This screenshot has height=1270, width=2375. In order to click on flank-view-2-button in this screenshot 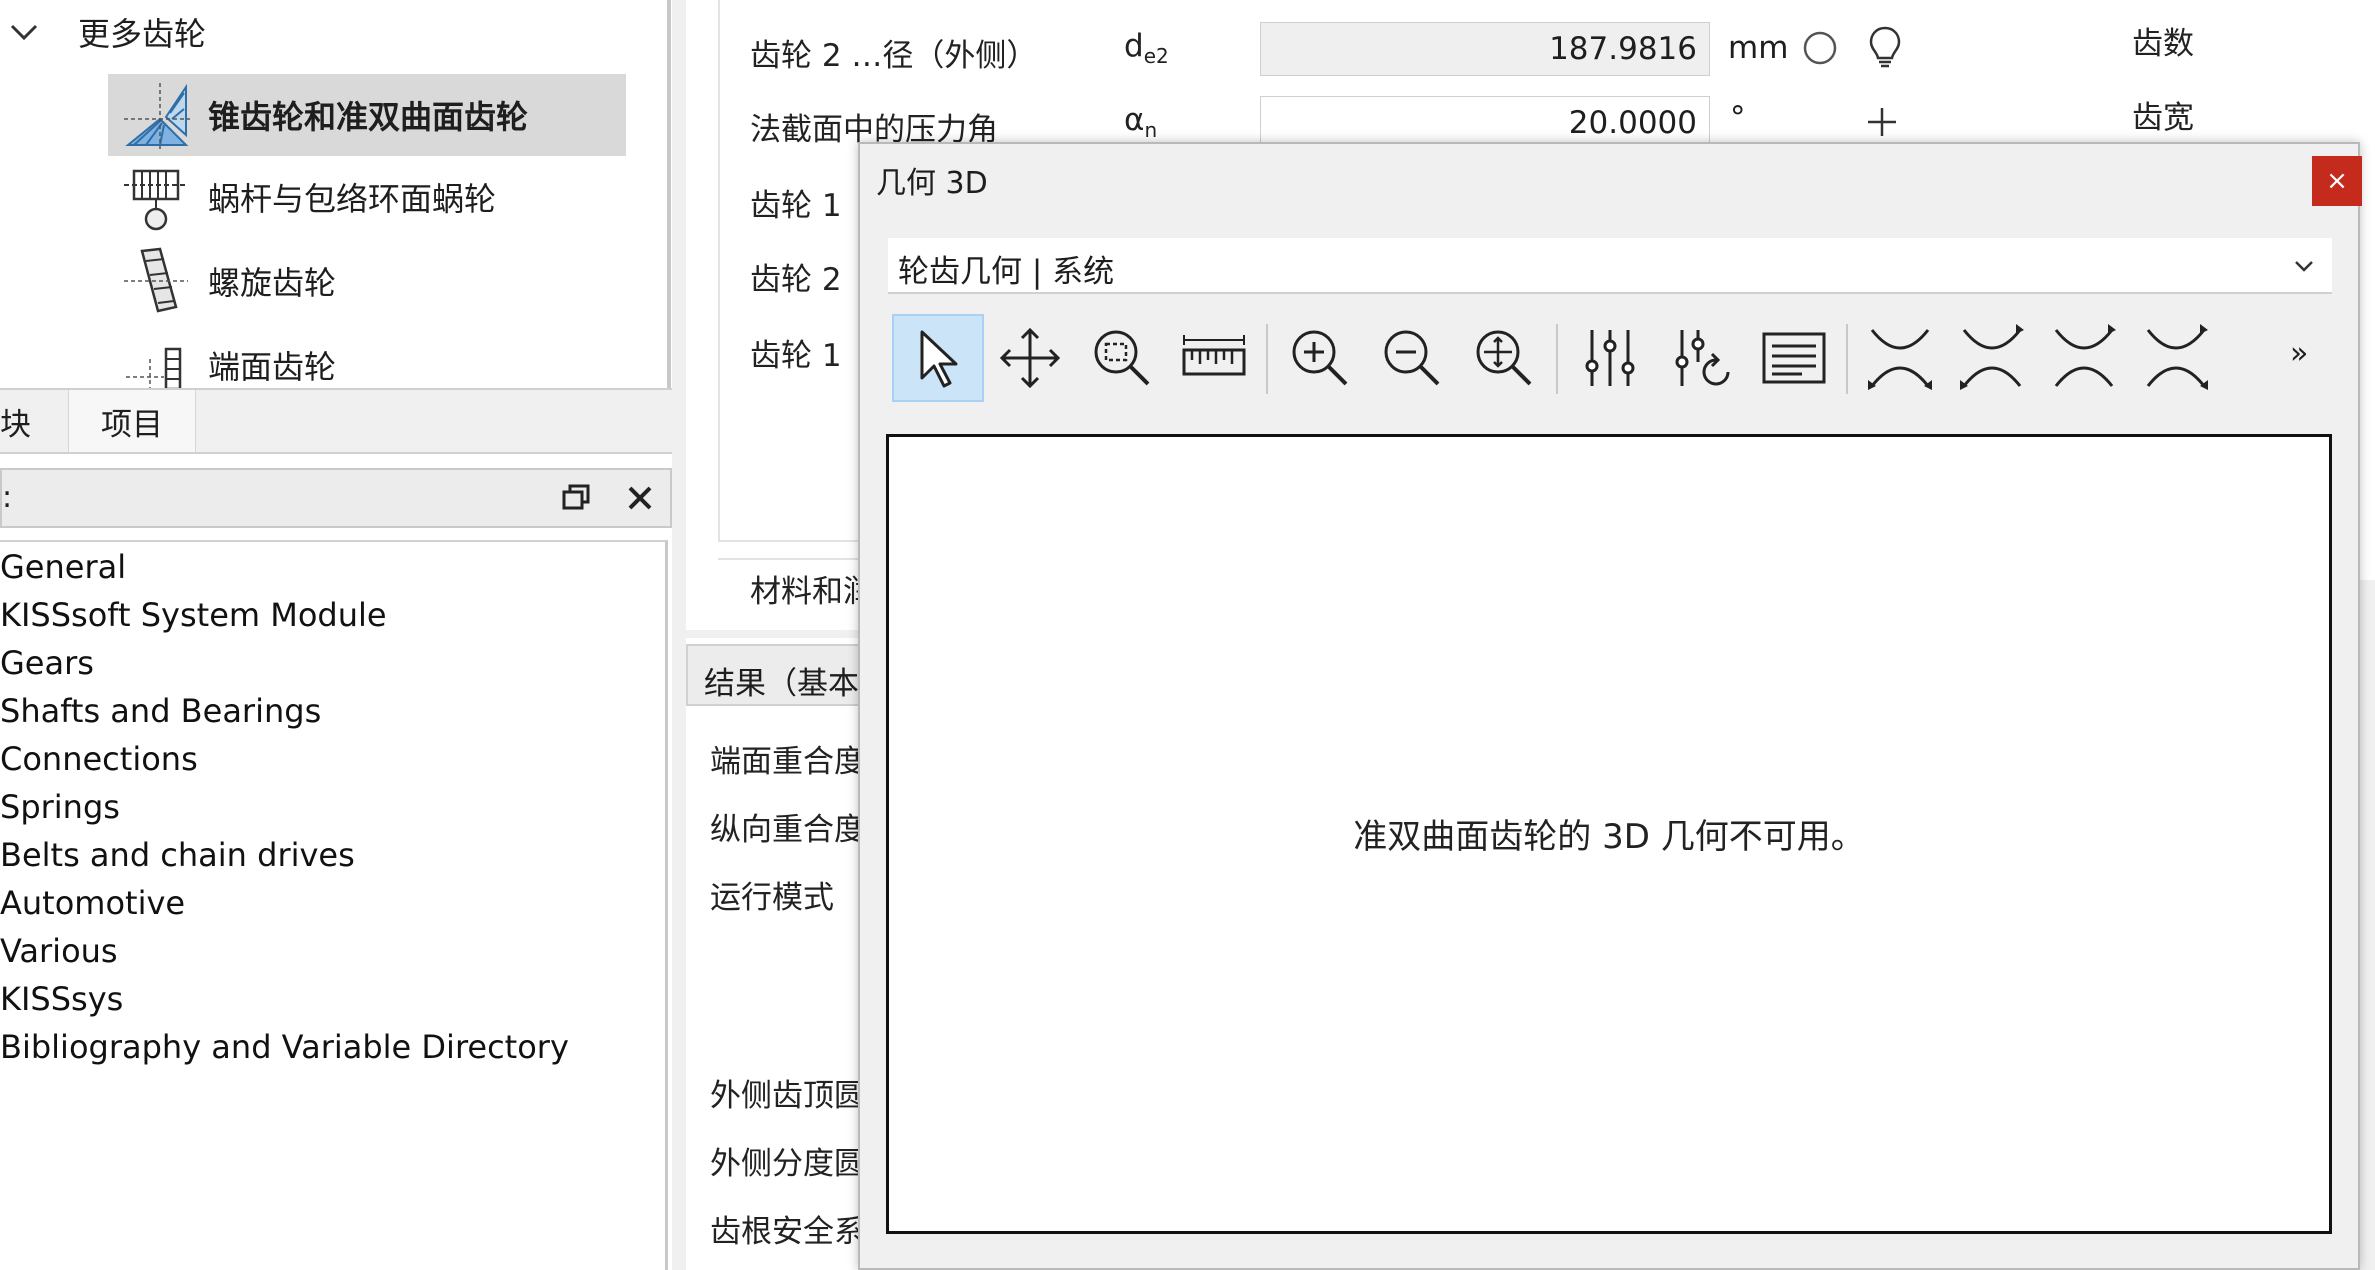, I will do `click(1992, 358)`.